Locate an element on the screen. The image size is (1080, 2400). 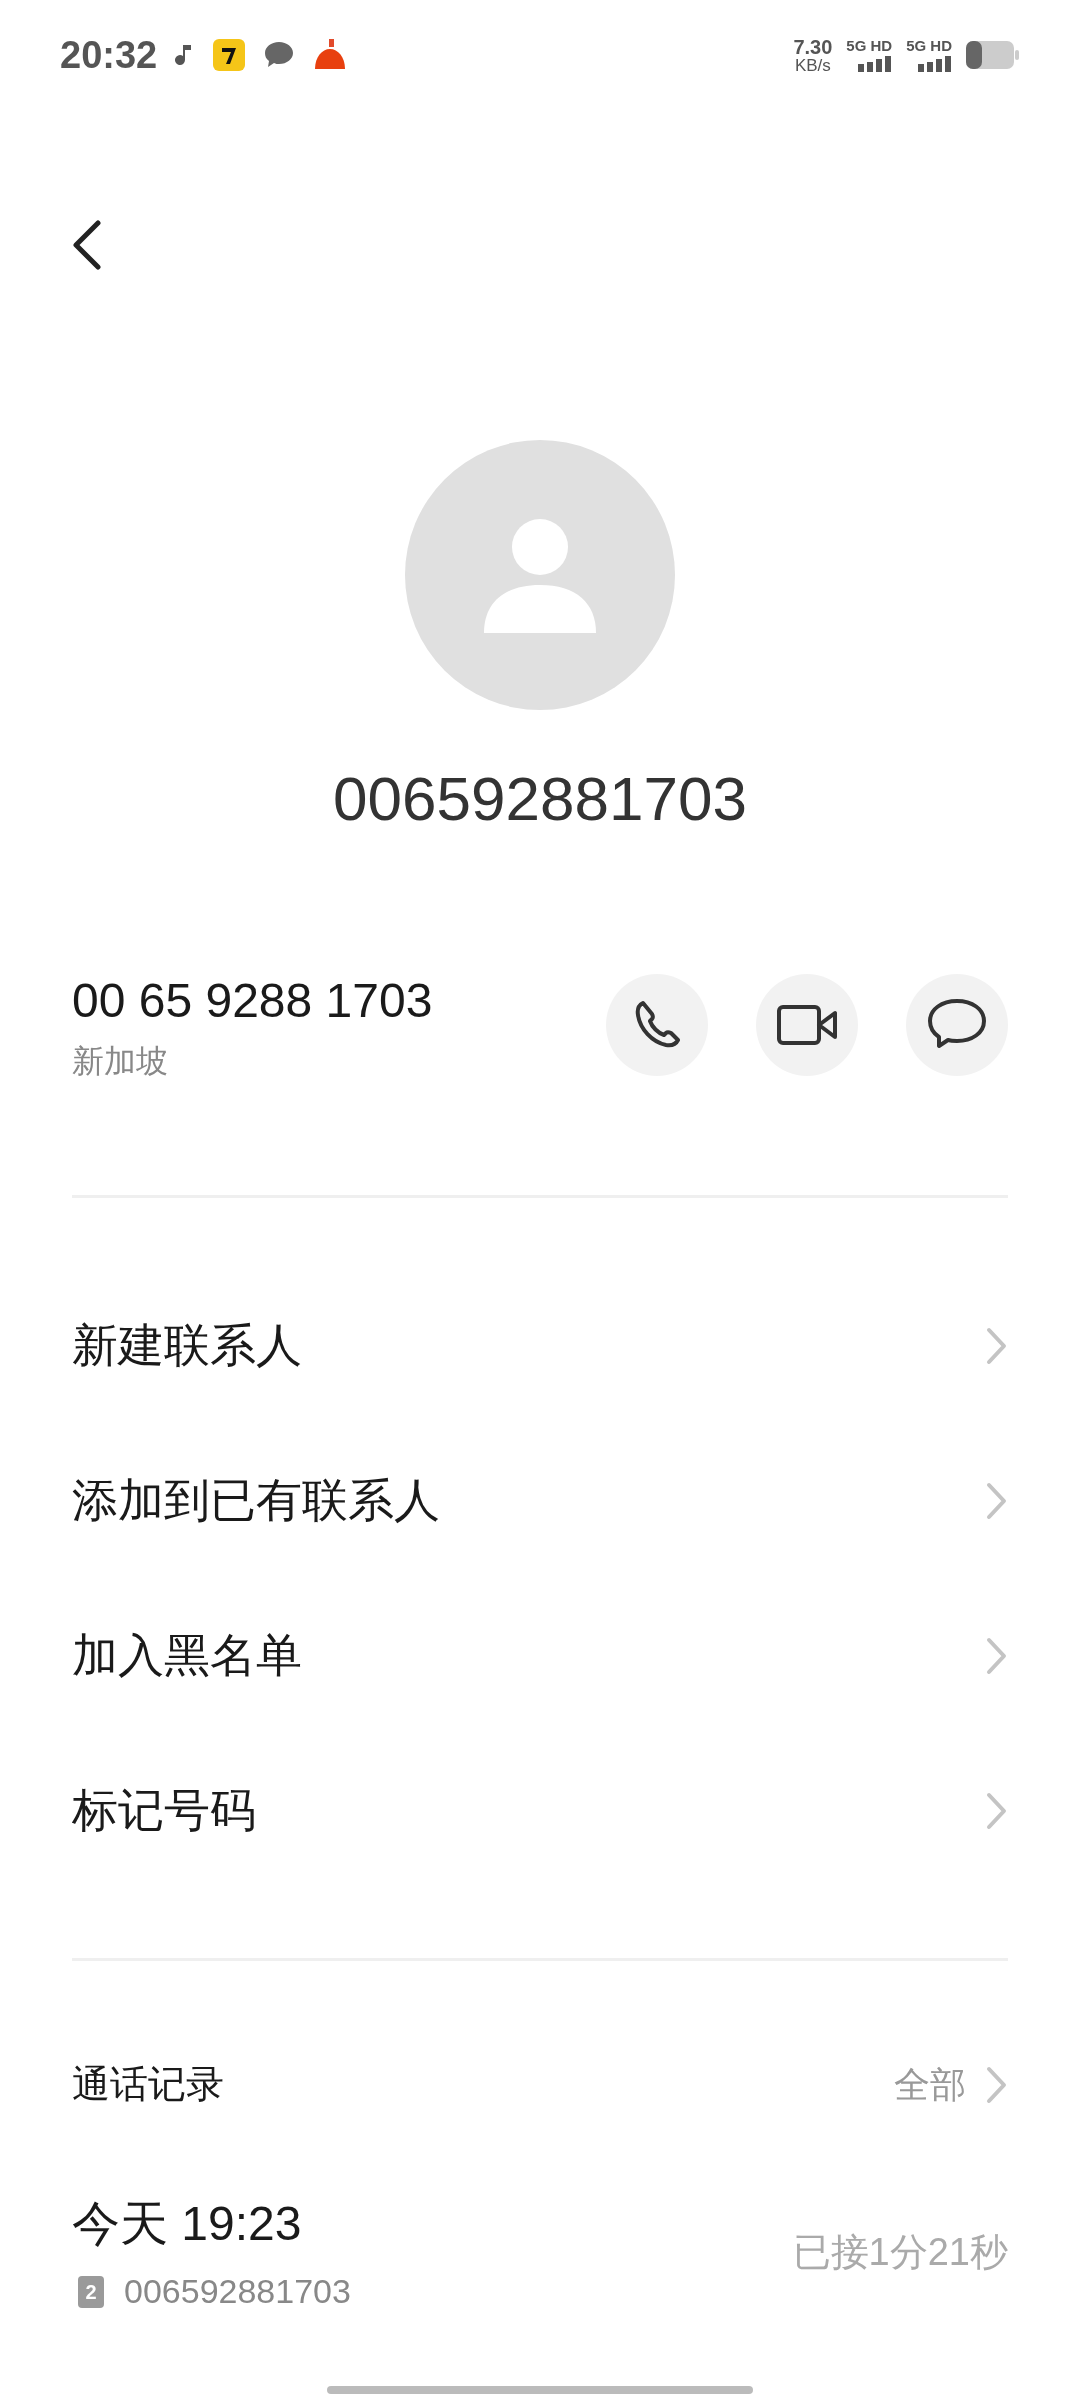
menu-item: 标记号码 is located at coordinates (540, 1810).